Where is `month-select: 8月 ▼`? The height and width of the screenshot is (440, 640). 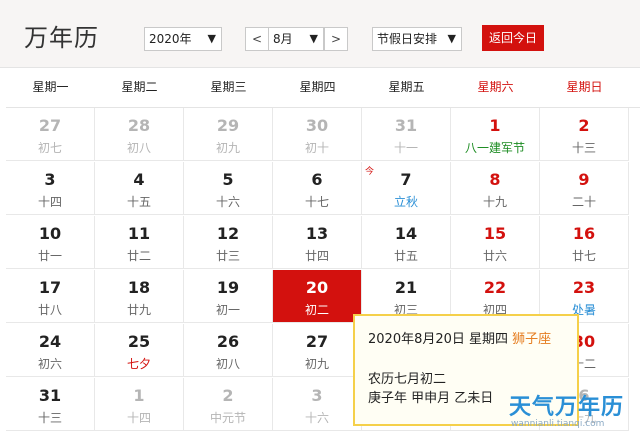 month-select: 8月 ▼ is located at coordinates (296, 39).